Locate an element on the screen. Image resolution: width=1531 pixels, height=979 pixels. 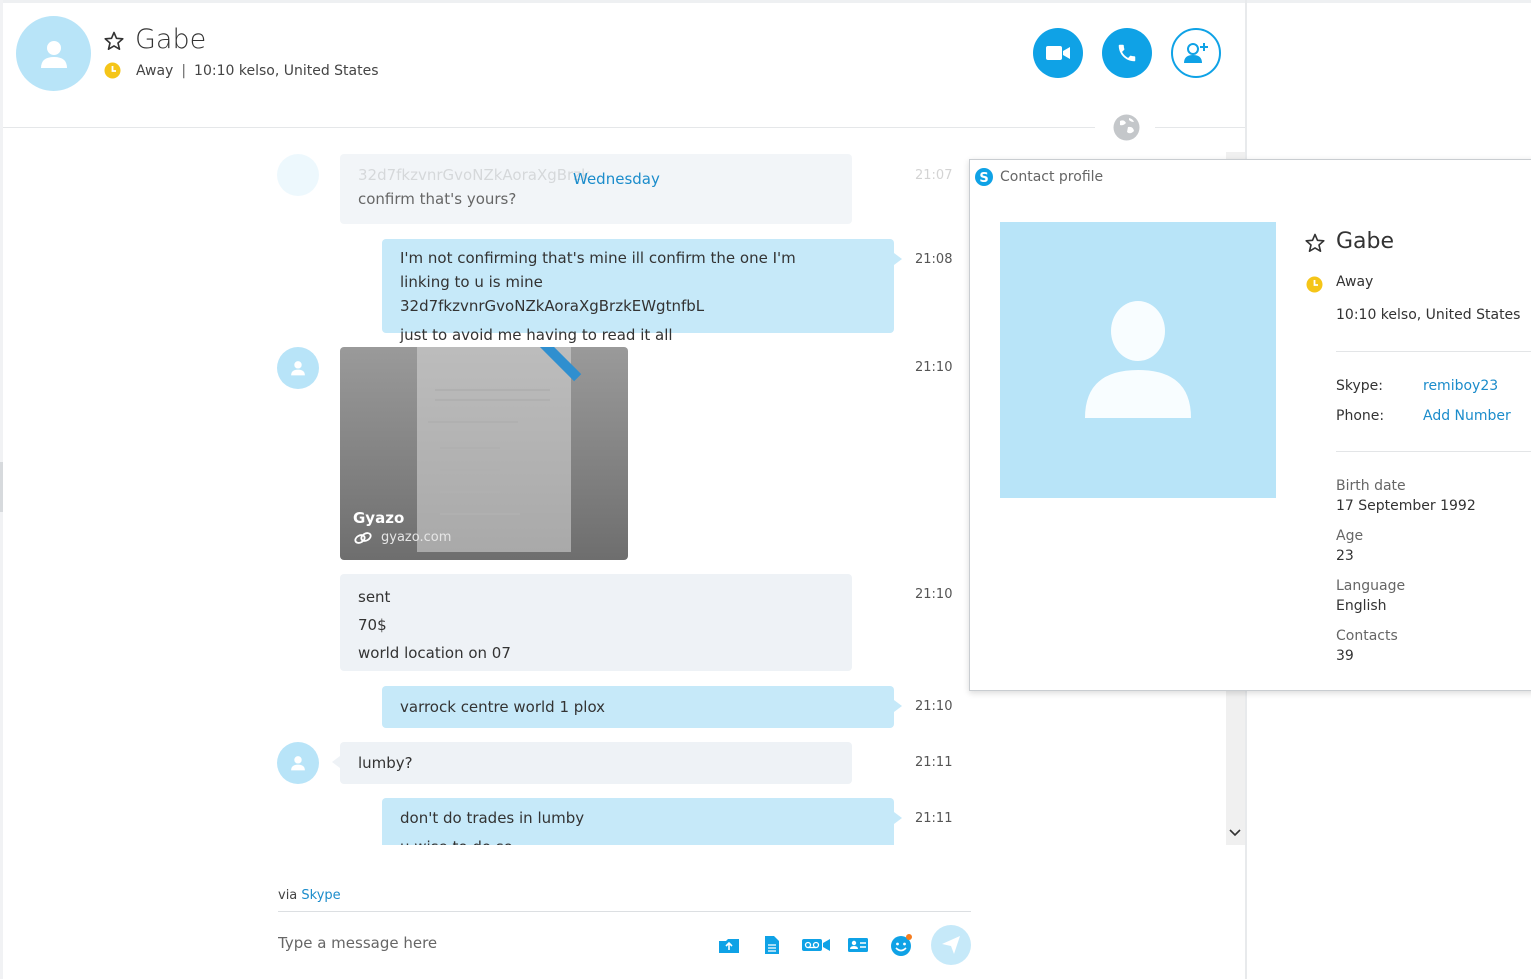
send-icon is located at coordinates (951, 945).